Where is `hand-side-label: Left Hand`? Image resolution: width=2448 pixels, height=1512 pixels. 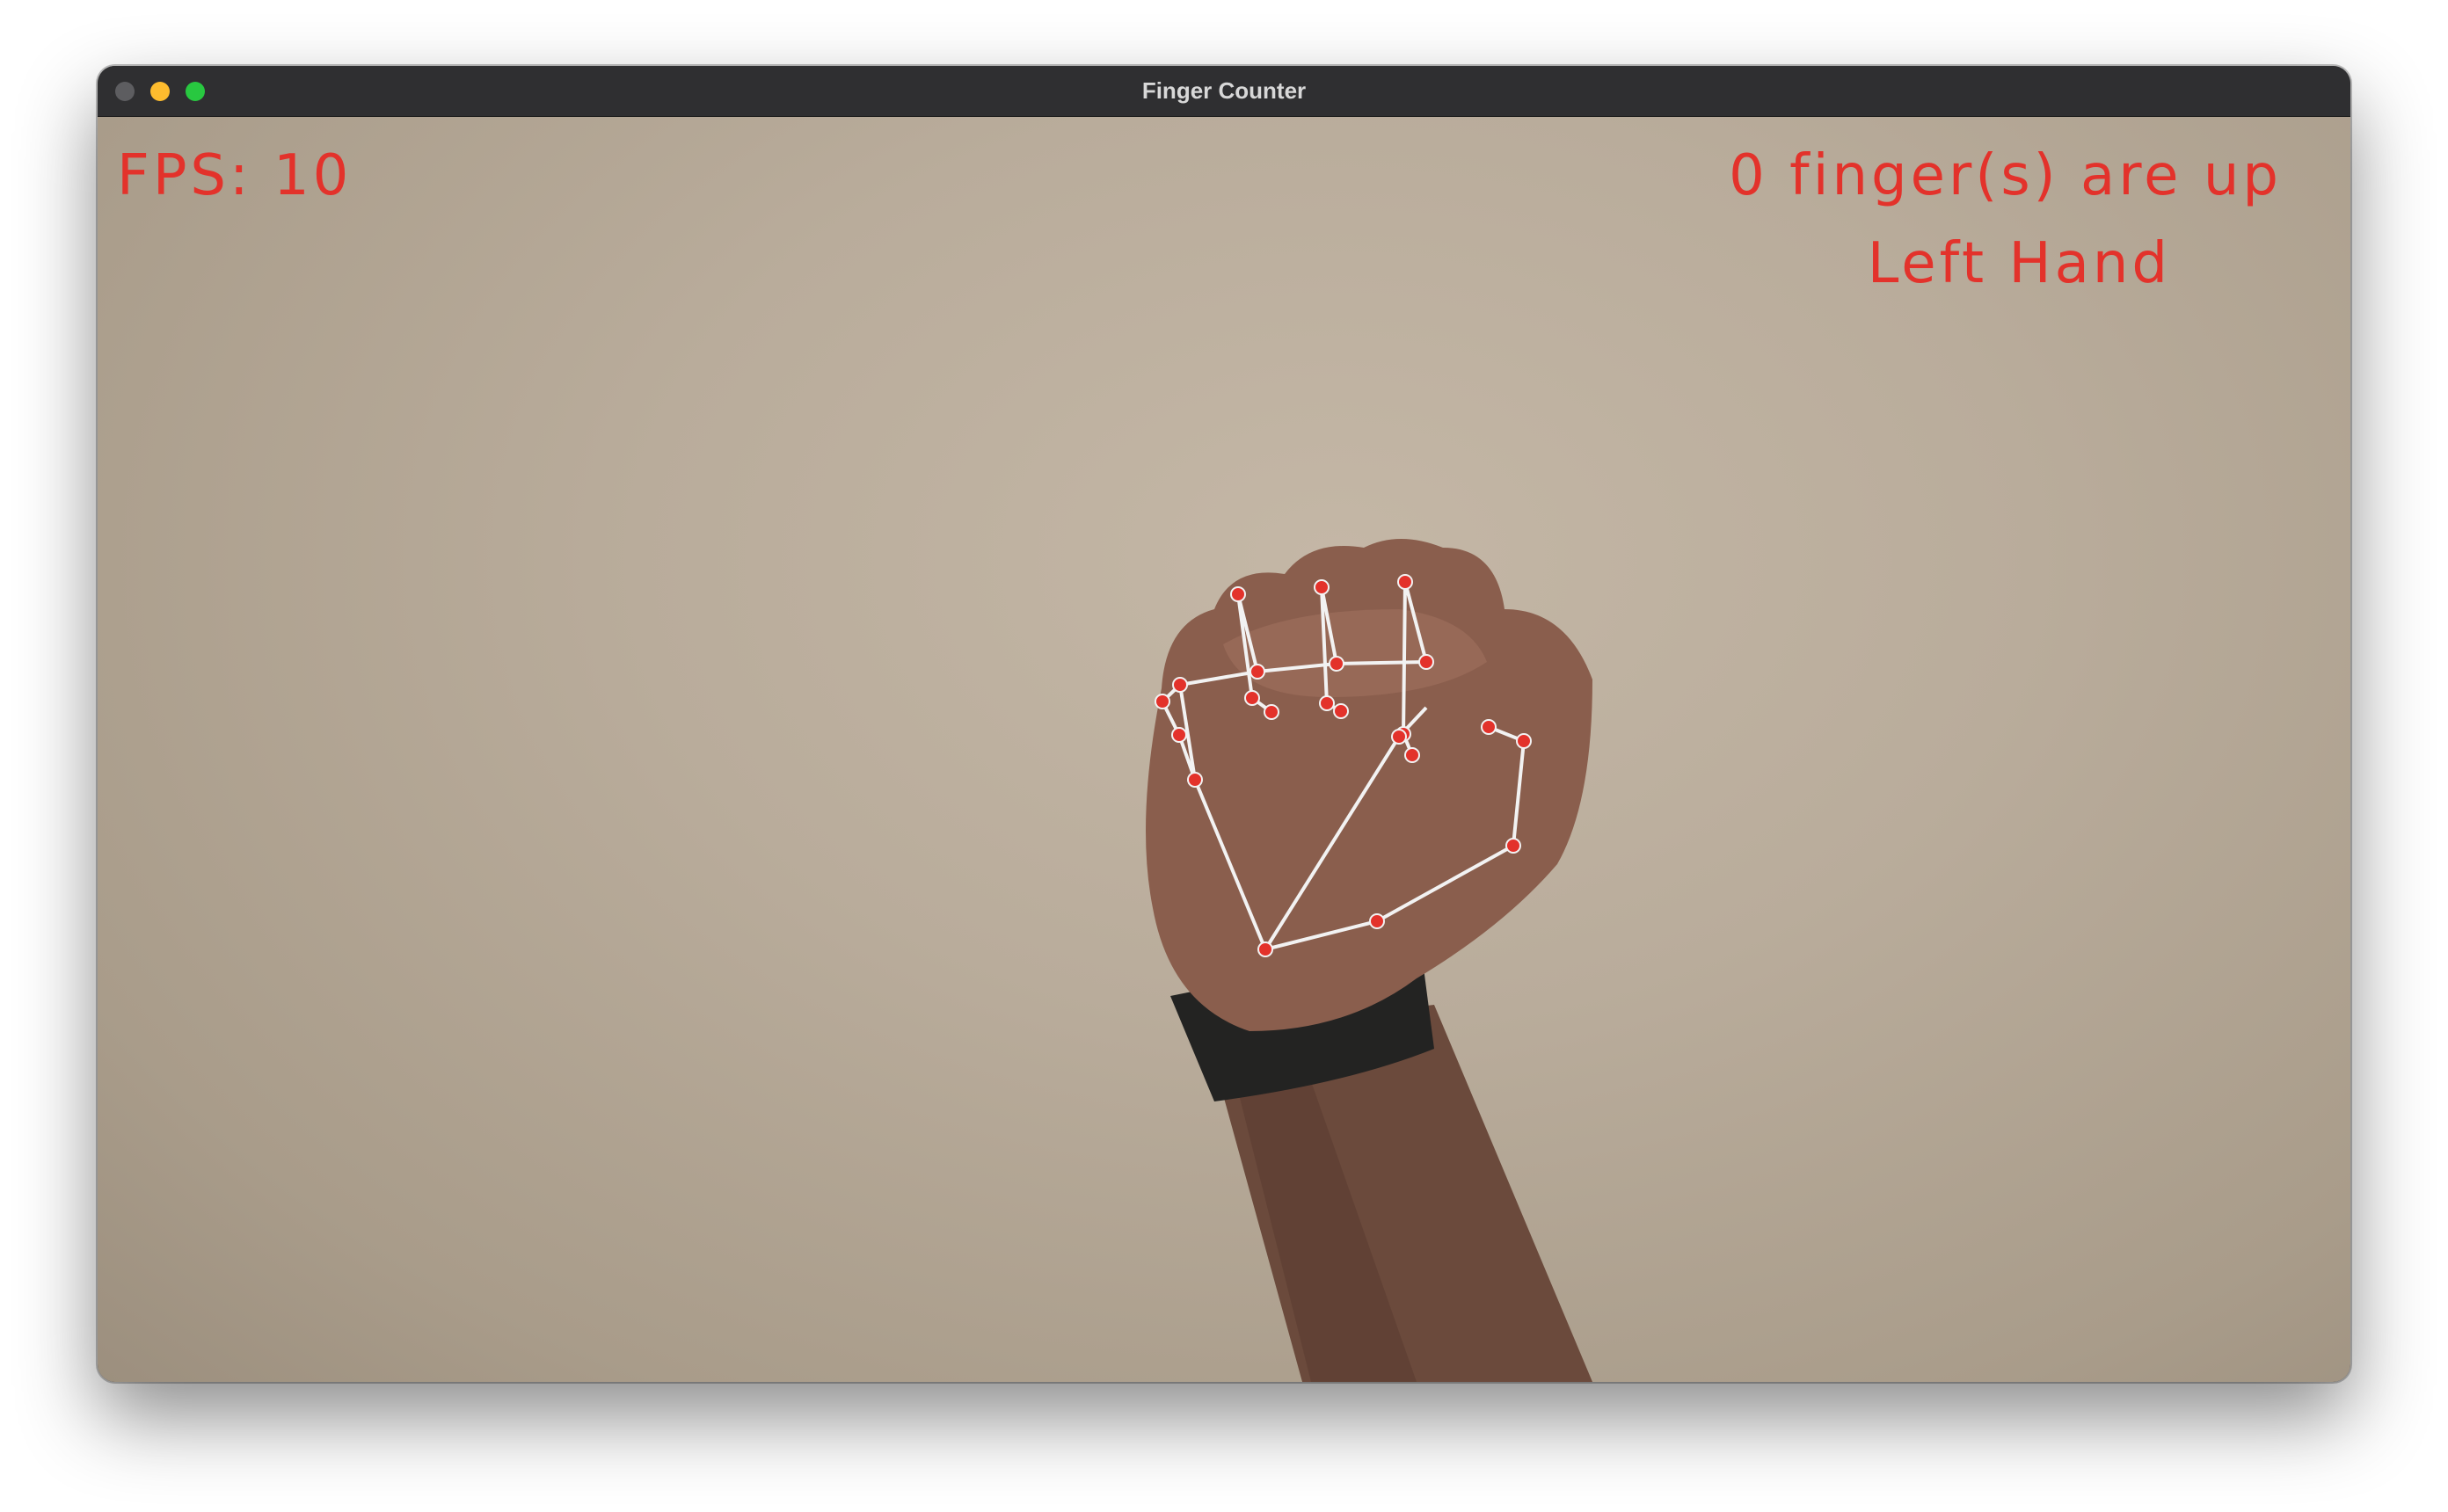
hand-side-label: Left Hand is located at coordinates (2019, 263).